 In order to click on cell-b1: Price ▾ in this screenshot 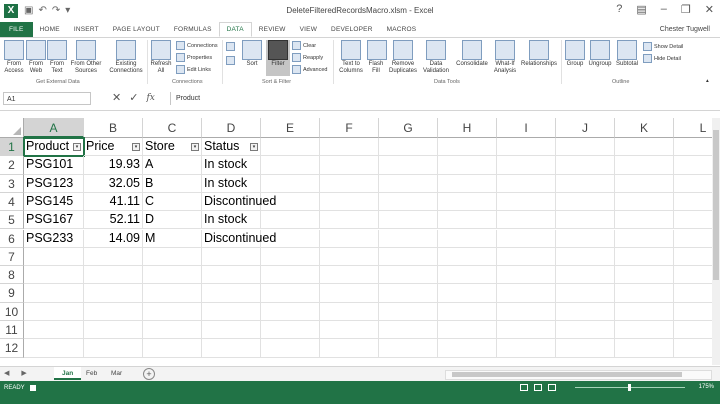, I will do `click(113, 147)`.